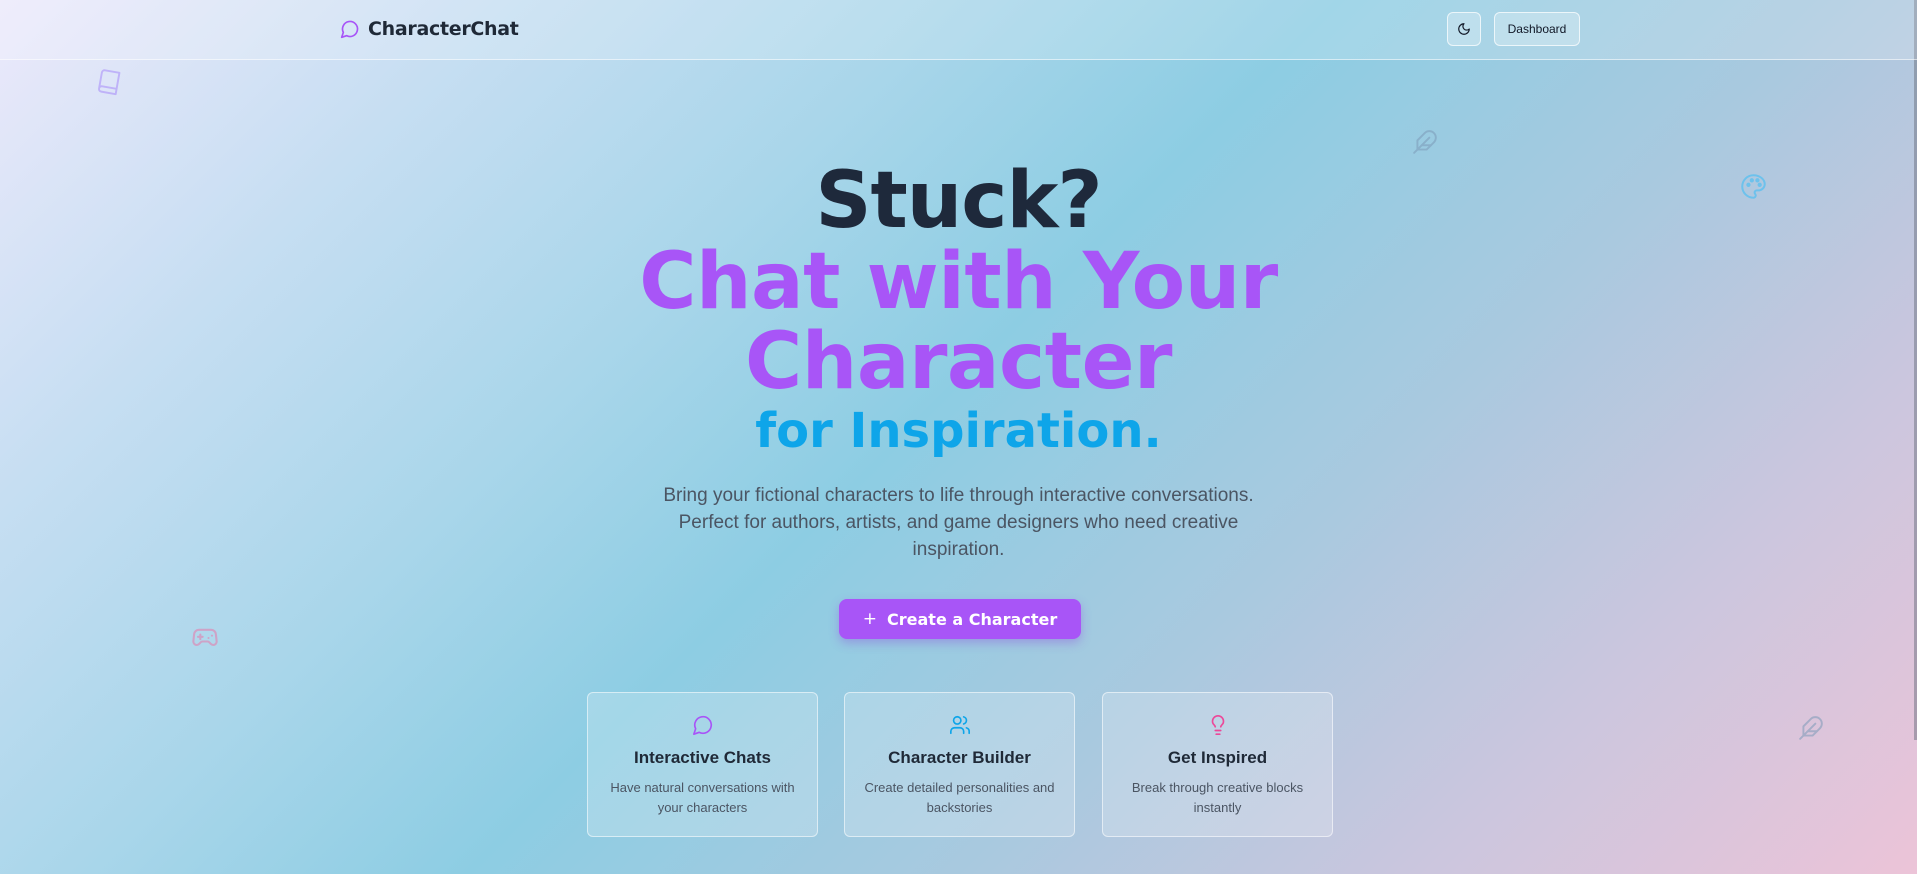  What do you see at coordinates (958, 30) in the screenshot?
I see `top-navigation-bar: CharacterChat Dashboard` at bounding box center [958, 30].